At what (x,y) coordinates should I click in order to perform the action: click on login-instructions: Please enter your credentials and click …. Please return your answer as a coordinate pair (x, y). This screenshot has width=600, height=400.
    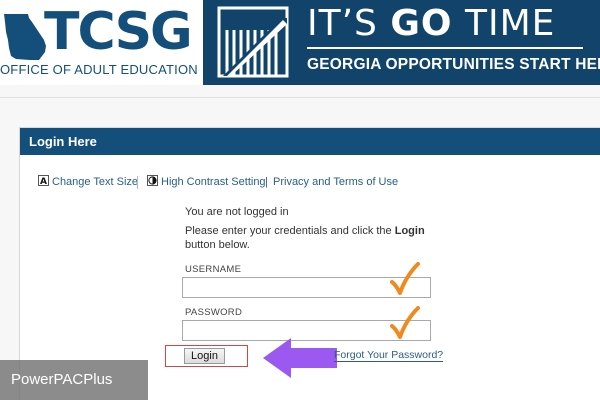
    Looking at the image, I should click on (305, 238).